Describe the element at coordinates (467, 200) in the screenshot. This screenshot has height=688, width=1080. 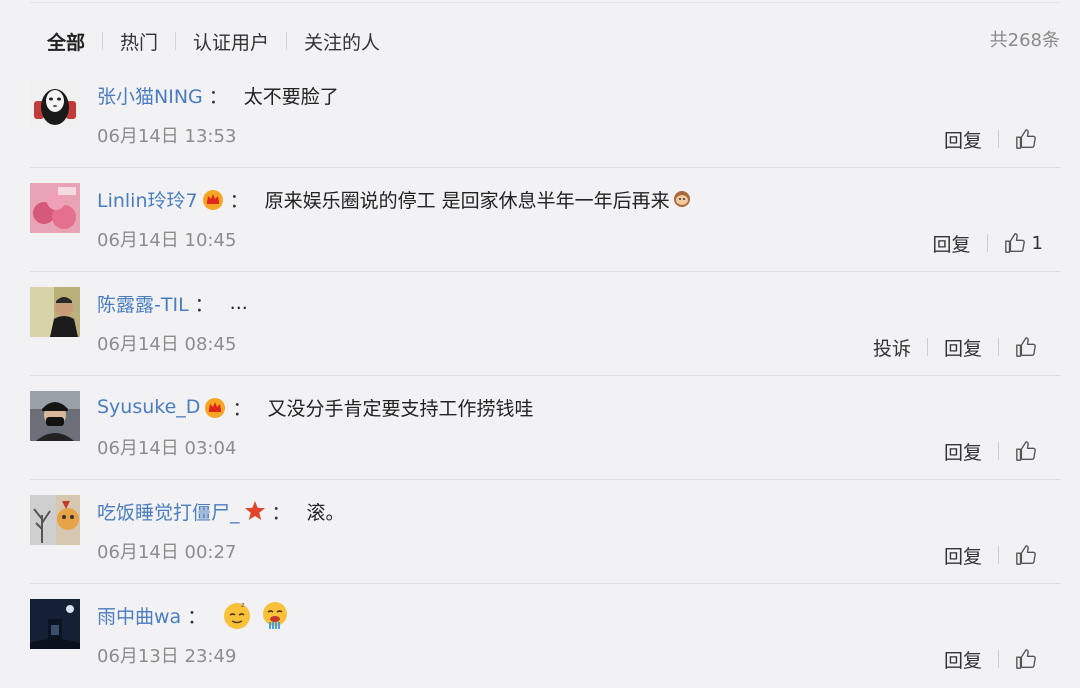
I see `comment-text: 原来娱乐圈说的停工 是回家休息半年一年后再来` at that location.